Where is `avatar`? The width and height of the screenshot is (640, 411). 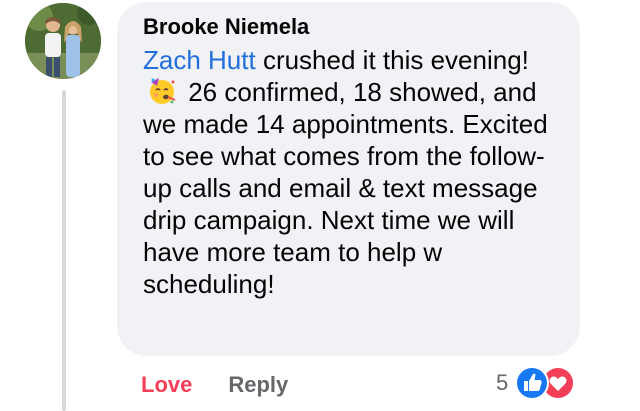 avatar is located at coordinates (63, 41).